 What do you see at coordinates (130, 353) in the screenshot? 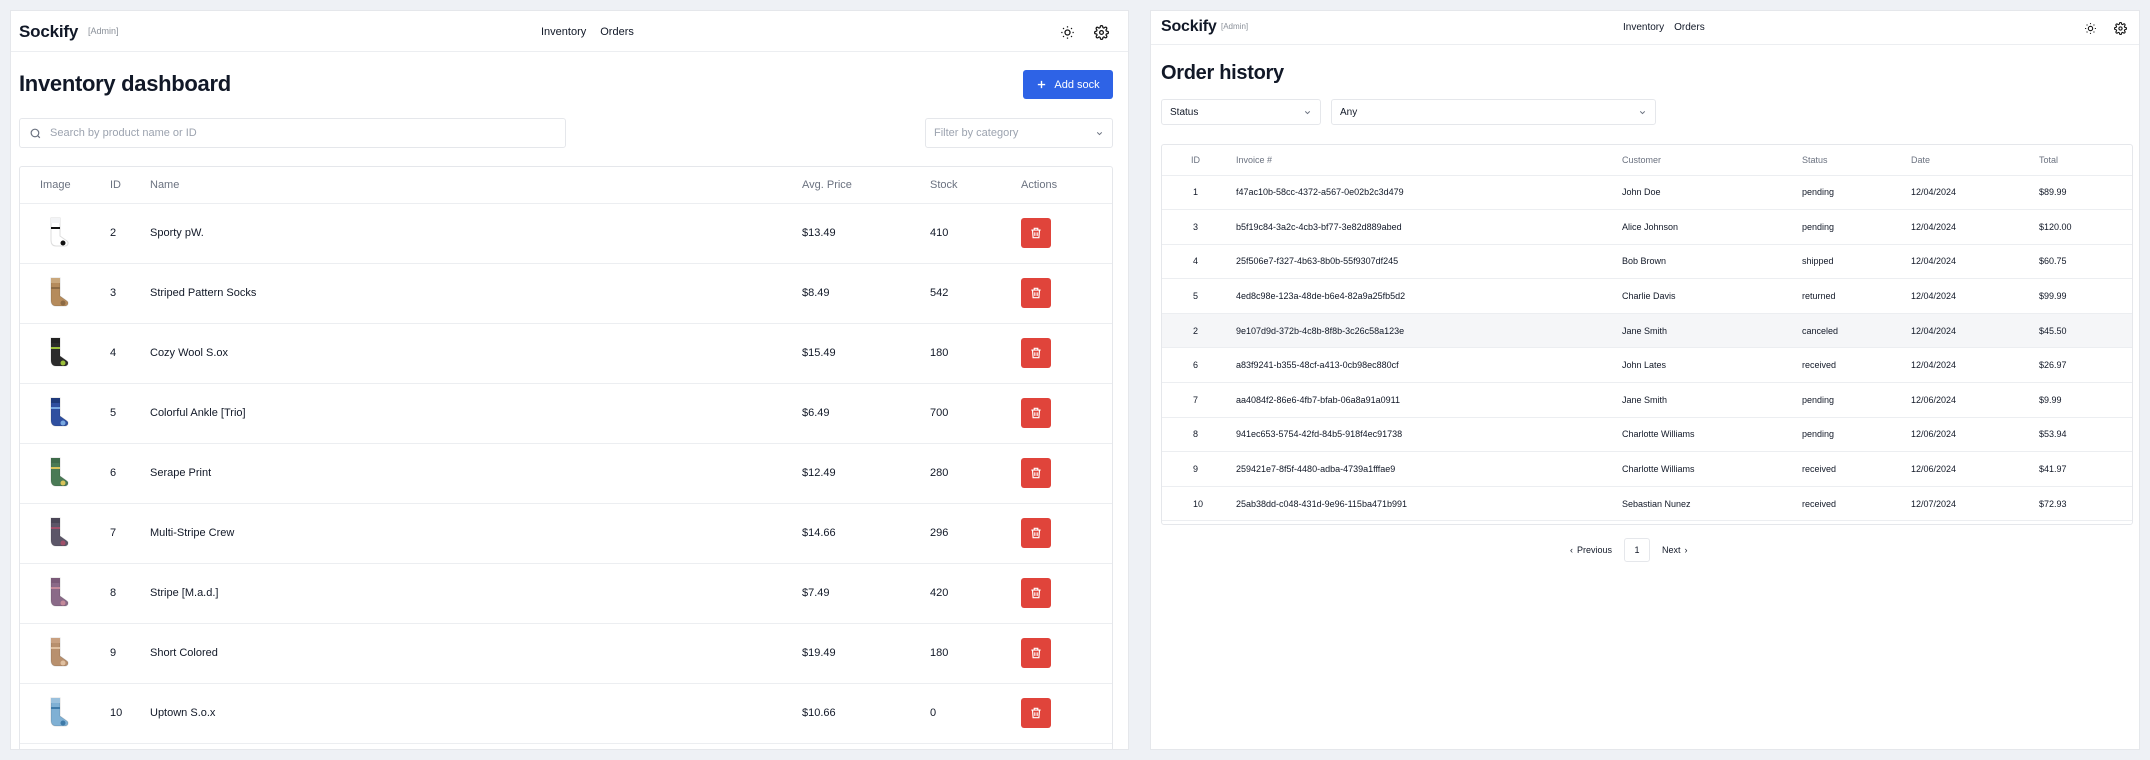
I see `product-id: 4` at bounding box center [130, 353].